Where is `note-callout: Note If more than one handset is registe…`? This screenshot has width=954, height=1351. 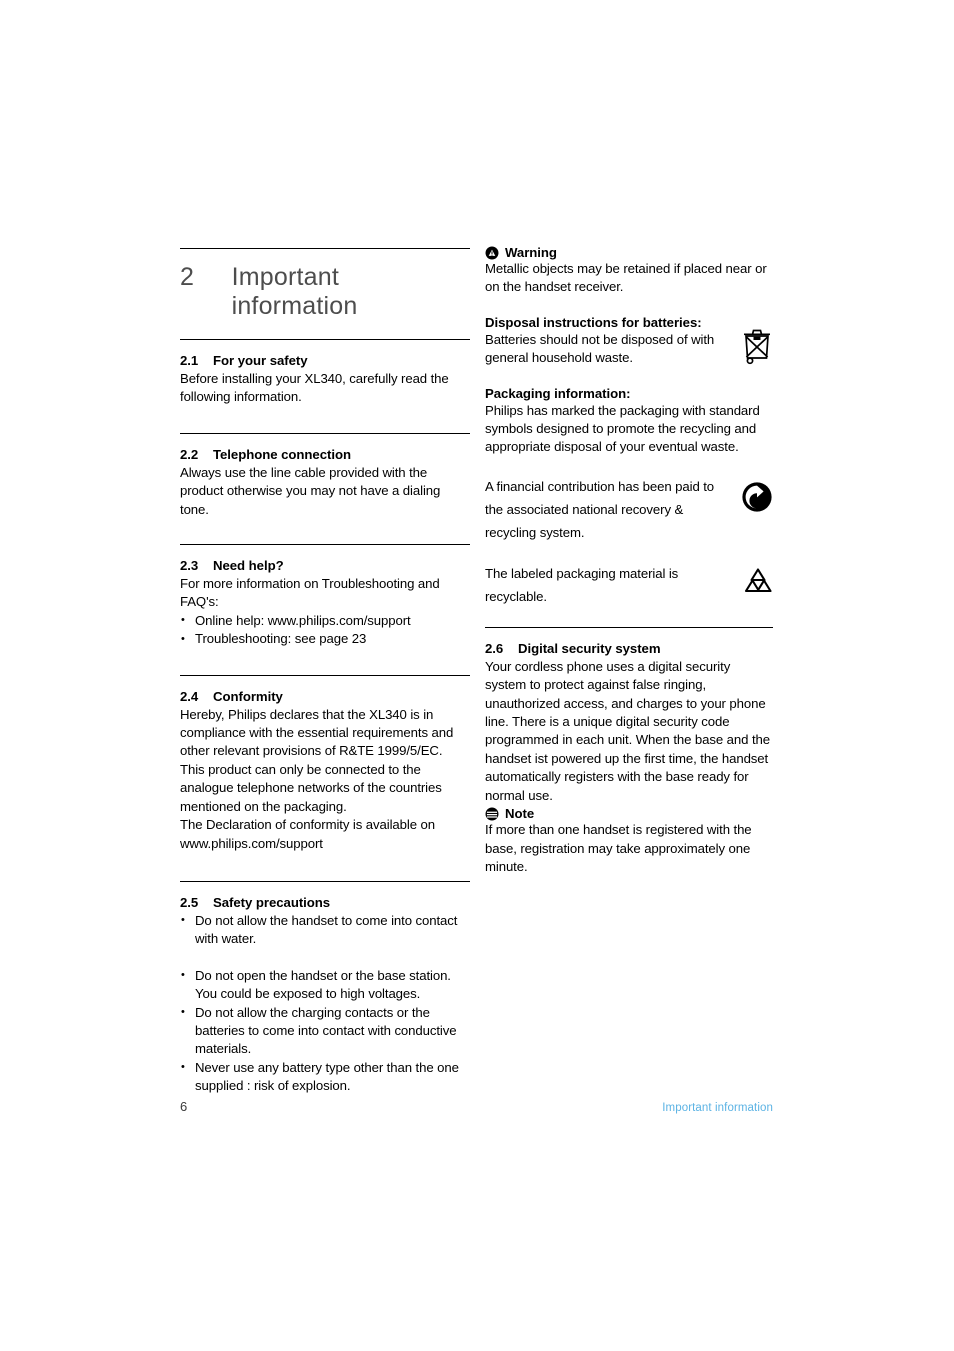
note-callout: Note If more than one handset is registe… is located at coordinates (629, 841).